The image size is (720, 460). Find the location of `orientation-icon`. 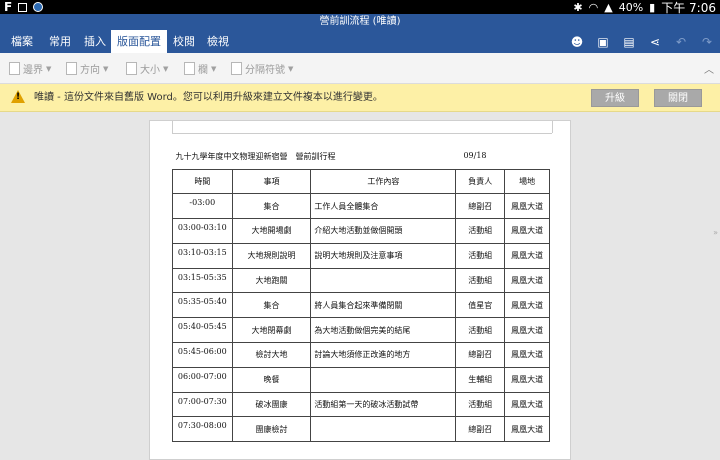

orientation-icon is located at coordinates (71, 68).